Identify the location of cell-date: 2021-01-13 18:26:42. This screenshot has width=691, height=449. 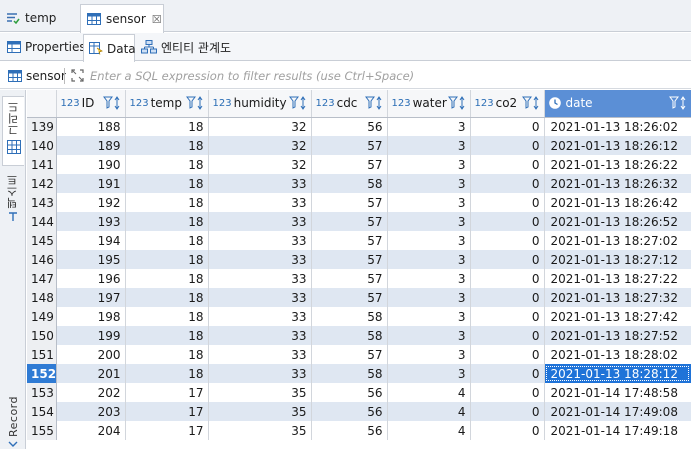
(617, 202).